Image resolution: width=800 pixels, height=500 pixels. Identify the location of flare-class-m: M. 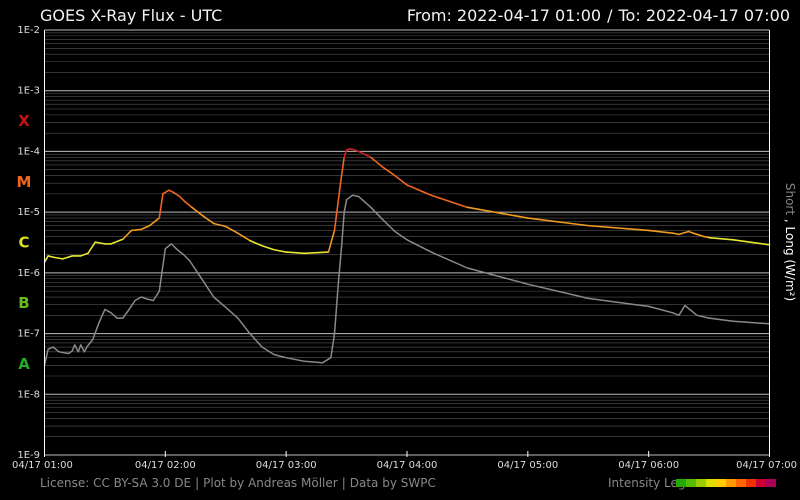
(24, 182).